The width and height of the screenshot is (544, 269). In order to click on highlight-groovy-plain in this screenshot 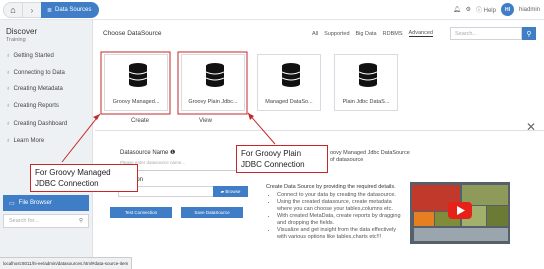, I will do `click(212, 83)`.